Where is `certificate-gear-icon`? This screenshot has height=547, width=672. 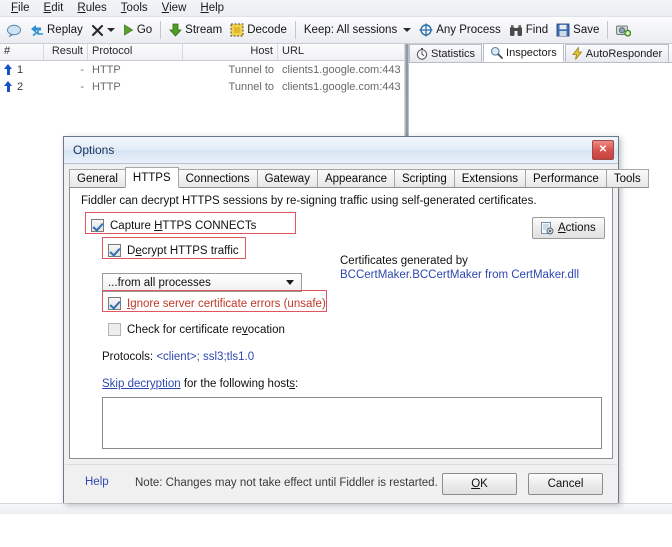 certificate-gear-icon is located at coordinates (547, 228).